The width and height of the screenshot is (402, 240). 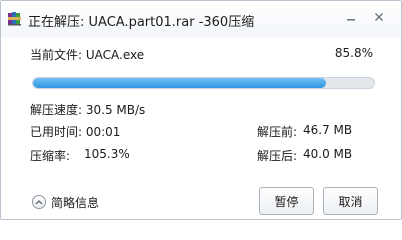 I want to click on title-bar: 正在解压: UACA.part01.rar -360压缩, so click(x=201, y=19).